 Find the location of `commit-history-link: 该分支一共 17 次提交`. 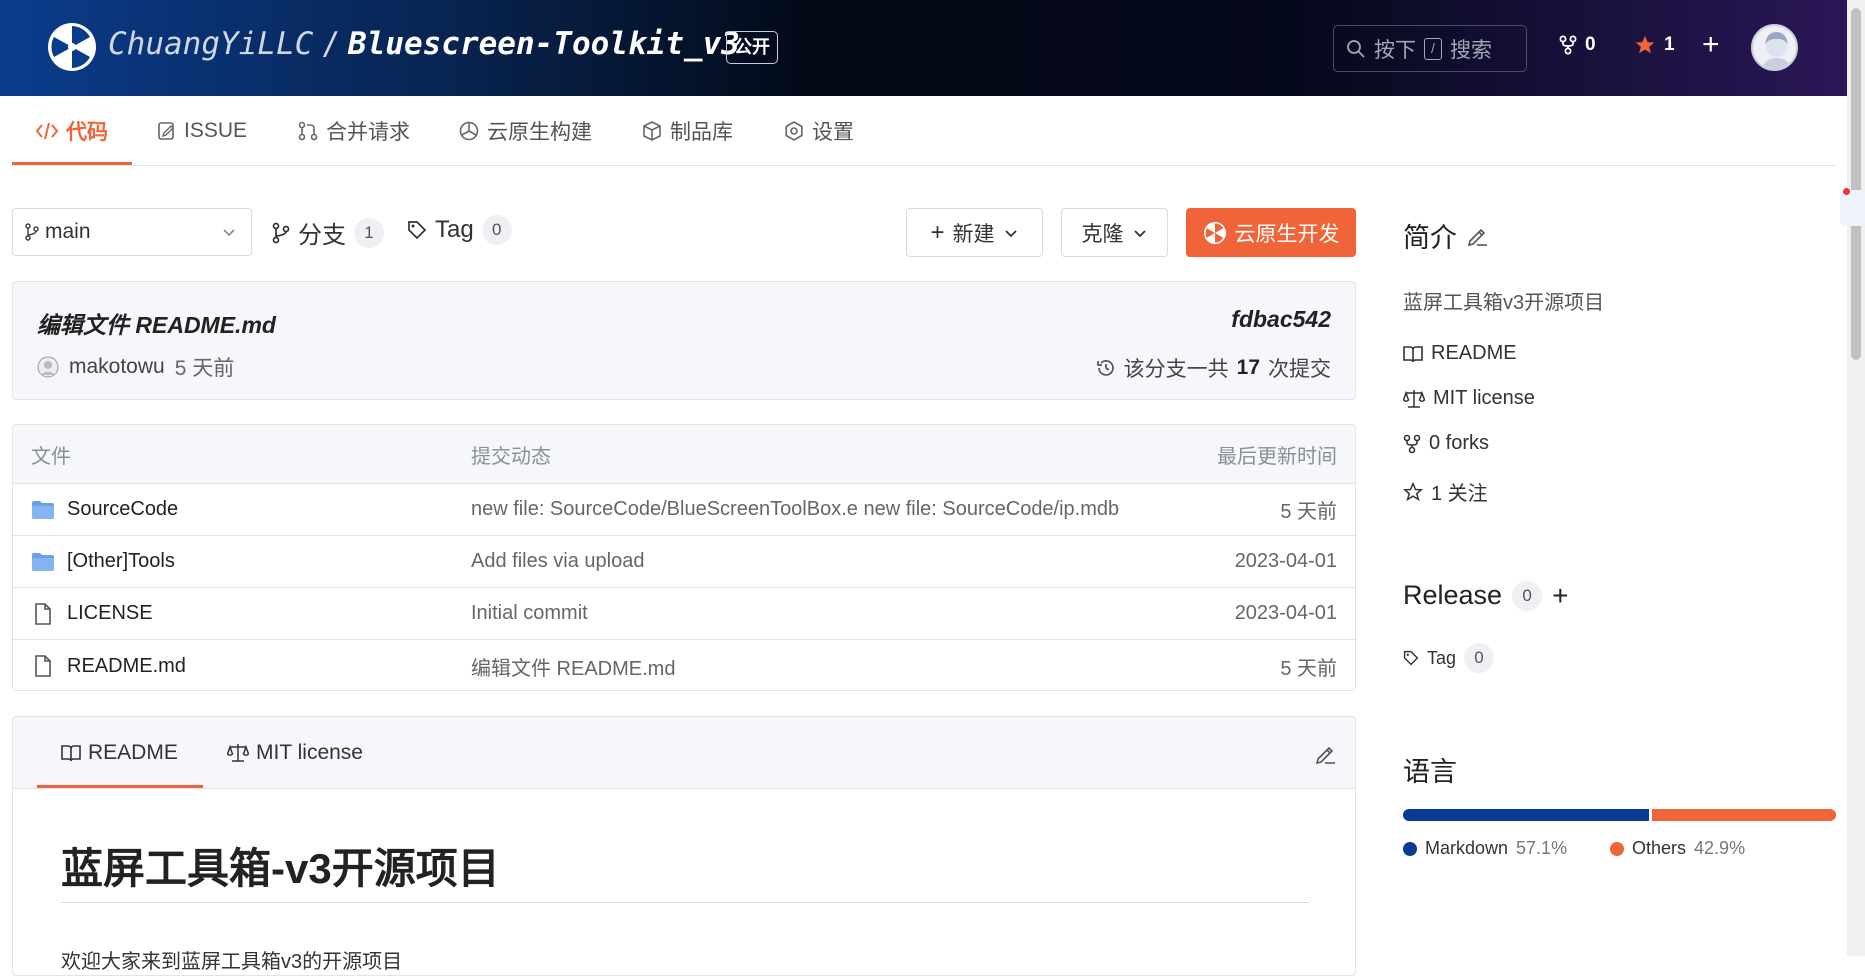

commit-history-link: 该分支一共 17 次提交 is located at coordinates (1213, 368).